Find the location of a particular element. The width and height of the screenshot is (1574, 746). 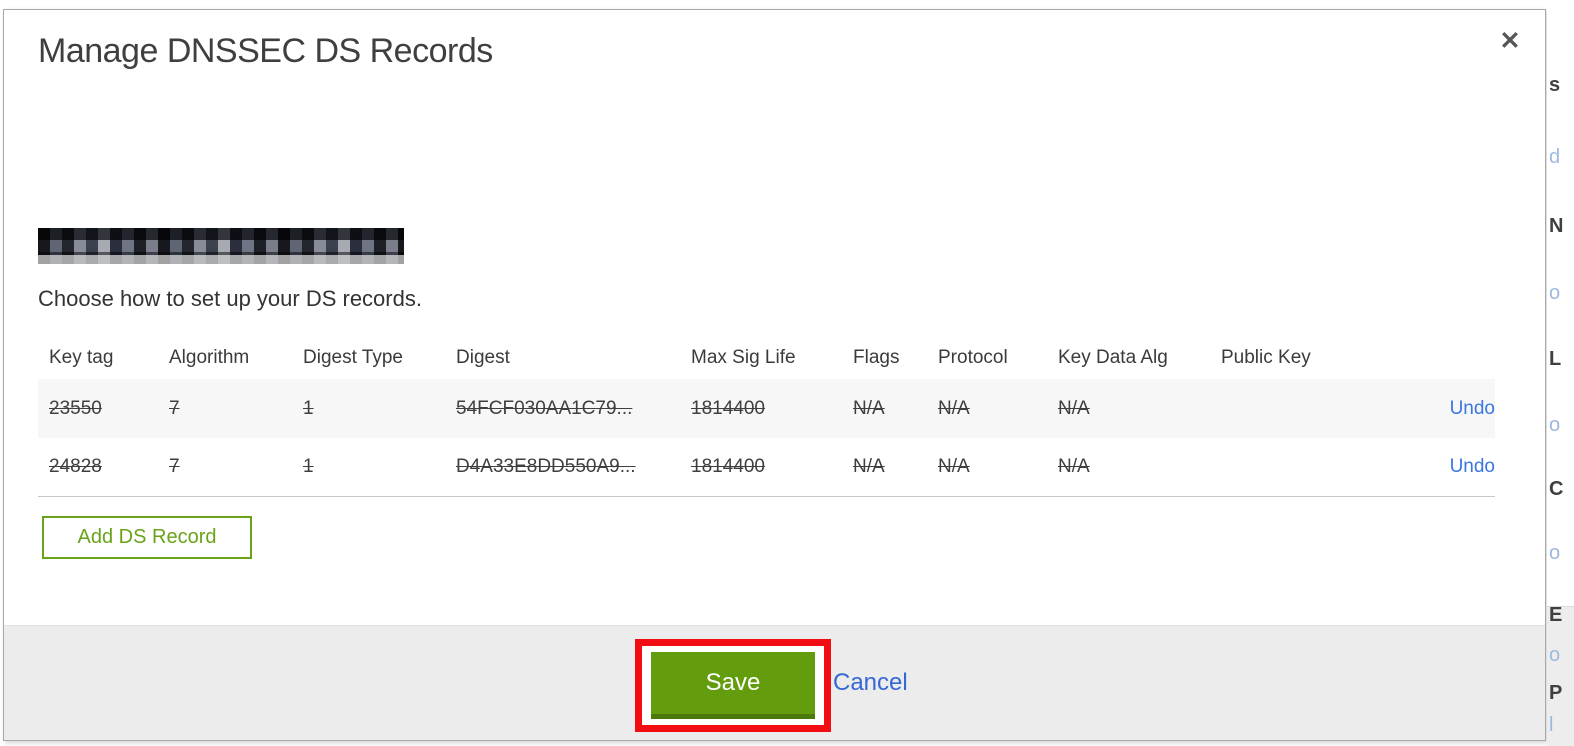

column-header-public-key: Public Key is located at coordinates (1266, 357).